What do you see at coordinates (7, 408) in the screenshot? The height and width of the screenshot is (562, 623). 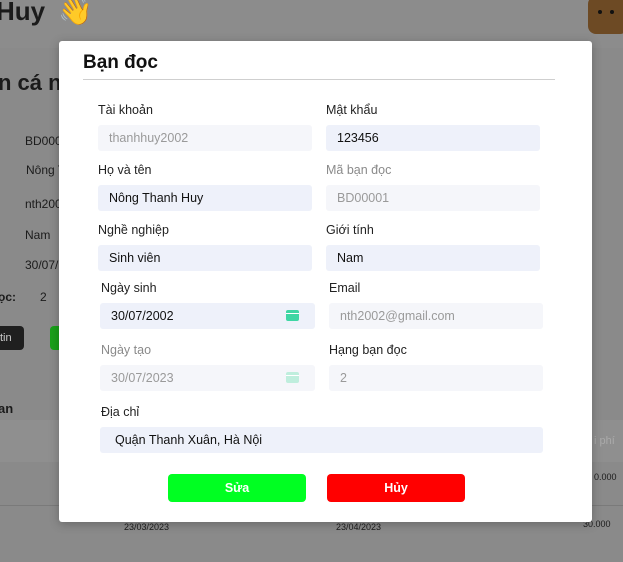 I see `history-title: an` at bounding box center [7, 408].